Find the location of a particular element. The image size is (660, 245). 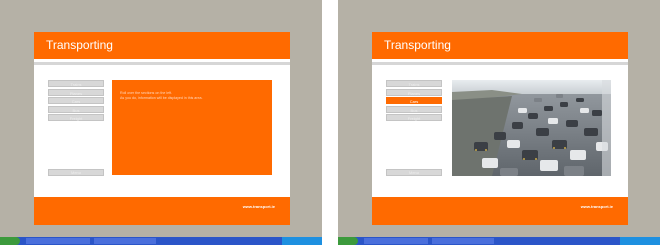

traffic-photo is located at coordinates (531, 128).